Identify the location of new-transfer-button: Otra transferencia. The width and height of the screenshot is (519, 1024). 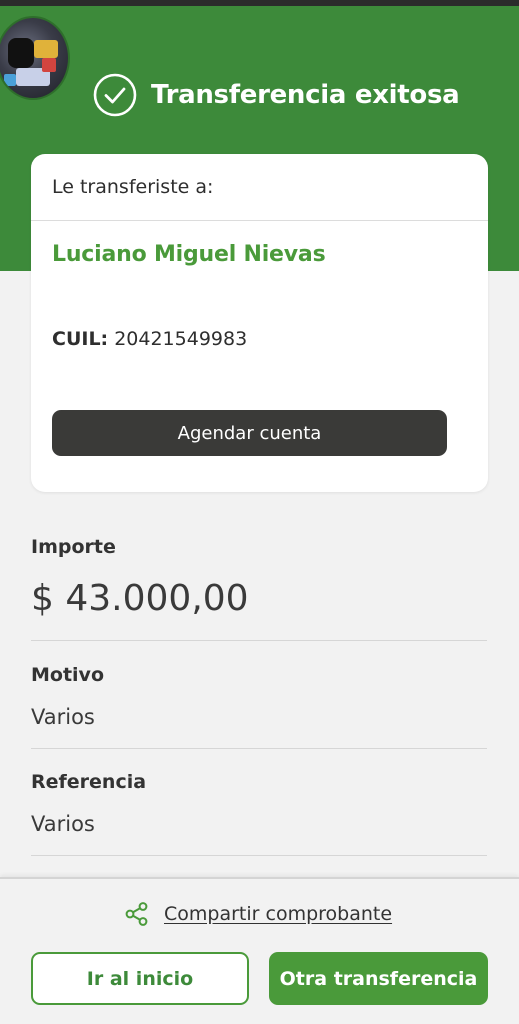
(378, 978).